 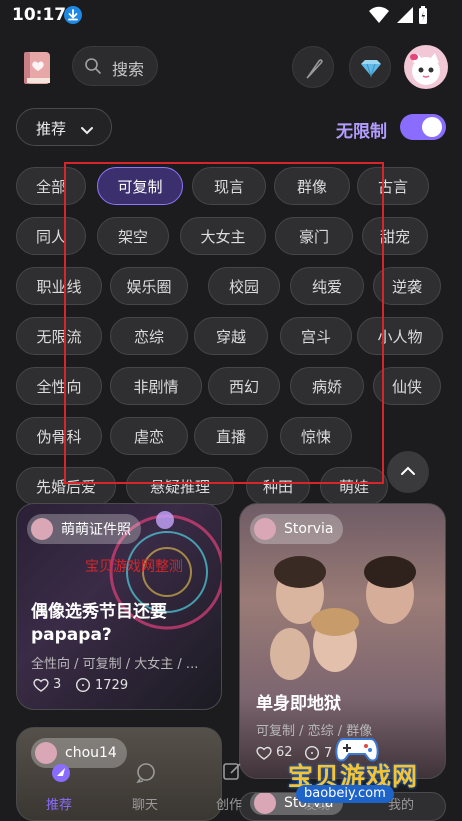 What do you see at coordinates (134, 567) in the screenshot?
I see `watermark-small: 宝贝游戏网整测` at bounding box center [134, 567].